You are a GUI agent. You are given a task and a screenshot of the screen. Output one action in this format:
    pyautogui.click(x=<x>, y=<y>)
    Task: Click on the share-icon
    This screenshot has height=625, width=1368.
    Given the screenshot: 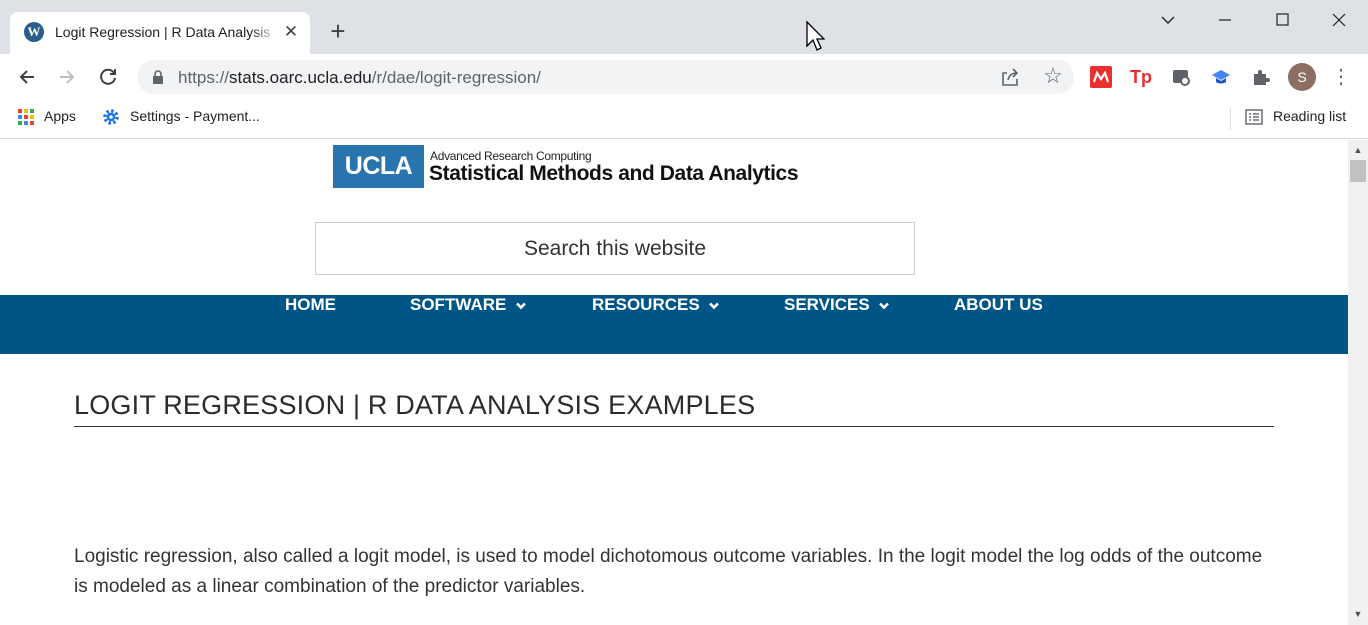 What is the action you would take?
    pyautogui.click(x=1010, y=77)
    